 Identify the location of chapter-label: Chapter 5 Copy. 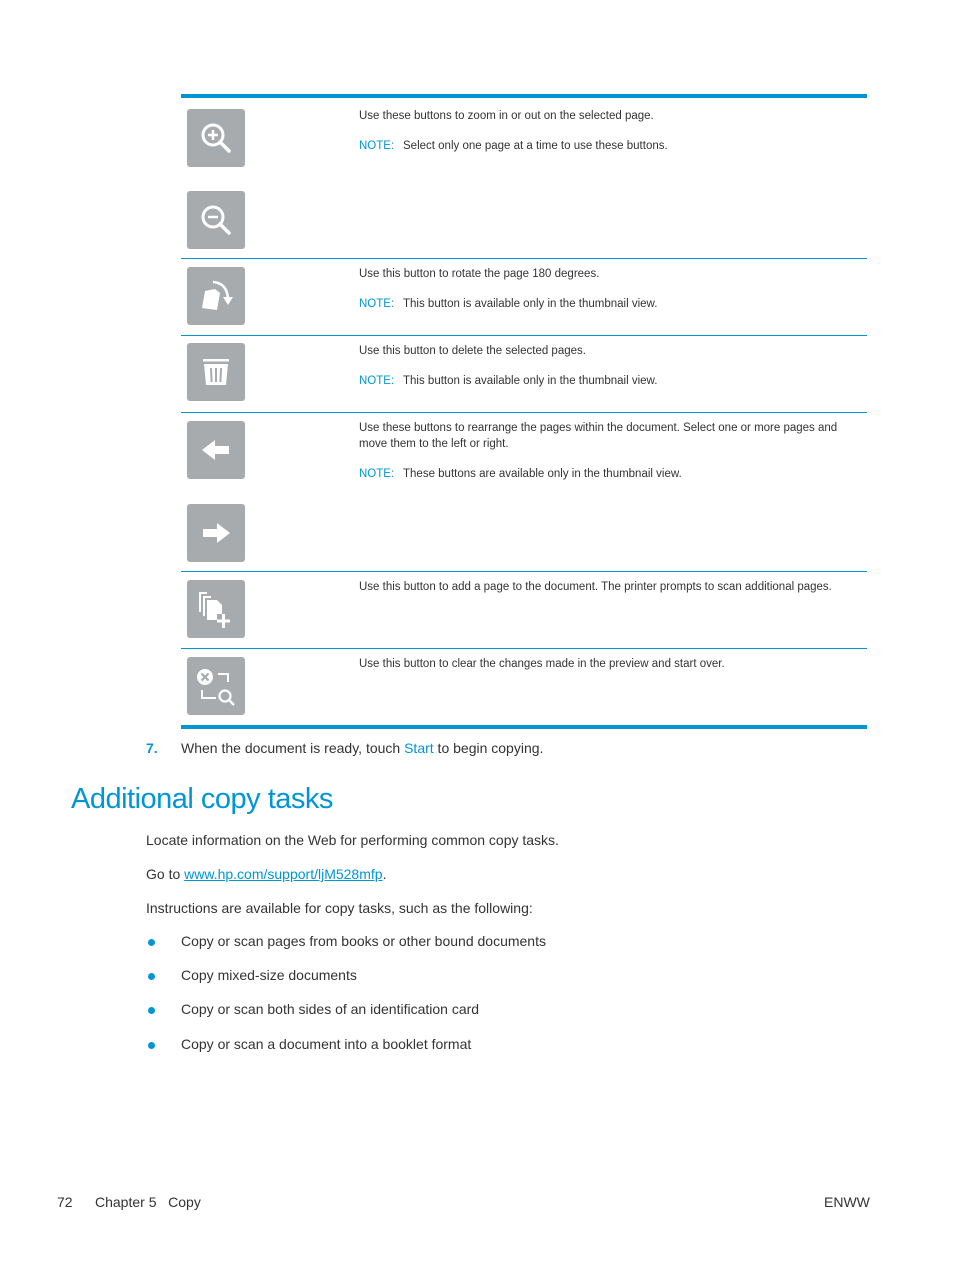
(148, 1202).